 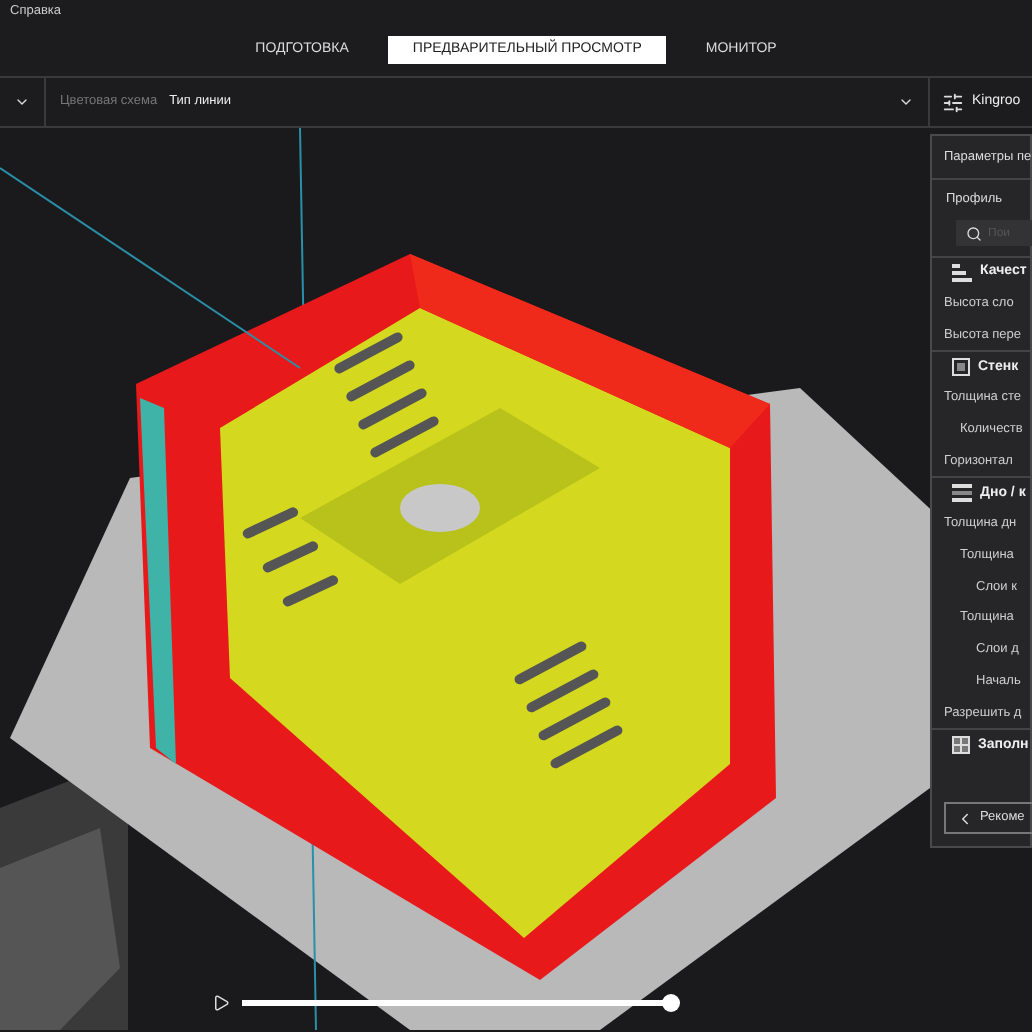 What do you see at coordinates (965, 818) in the screenshot?
I see `chevron-left-icon` at bounding box center [965, 818].